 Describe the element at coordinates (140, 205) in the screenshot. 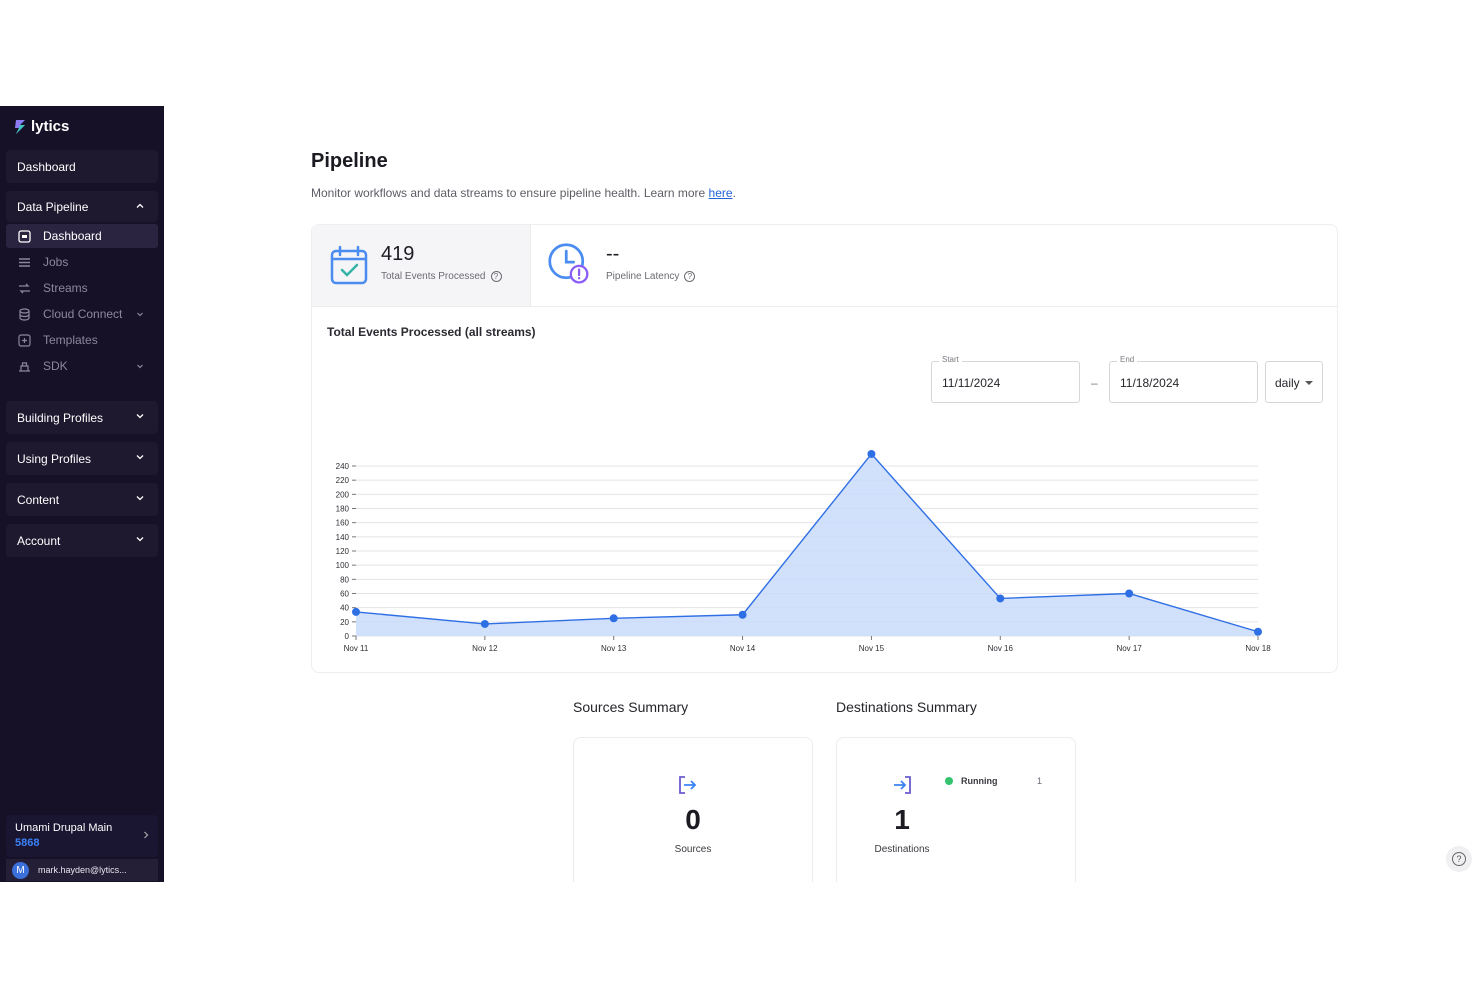

I see `chevron-up-icon` at that location.